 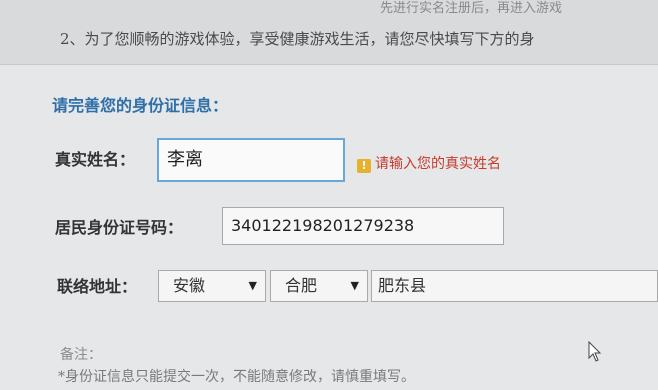 What do you see at coordinates (119, 227) in the screenshot?
I see `id-number-label: 居民身份证号码：` at bounding box center [119, 227].